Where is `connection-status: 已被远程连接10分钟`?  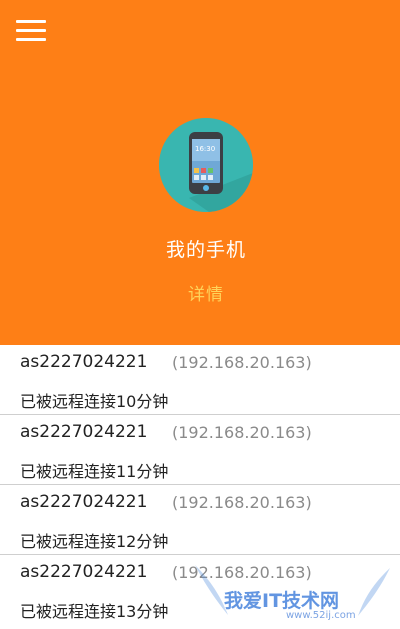
connection-status: 已被远程连接10分钟 is located at coordinates (94, 401).